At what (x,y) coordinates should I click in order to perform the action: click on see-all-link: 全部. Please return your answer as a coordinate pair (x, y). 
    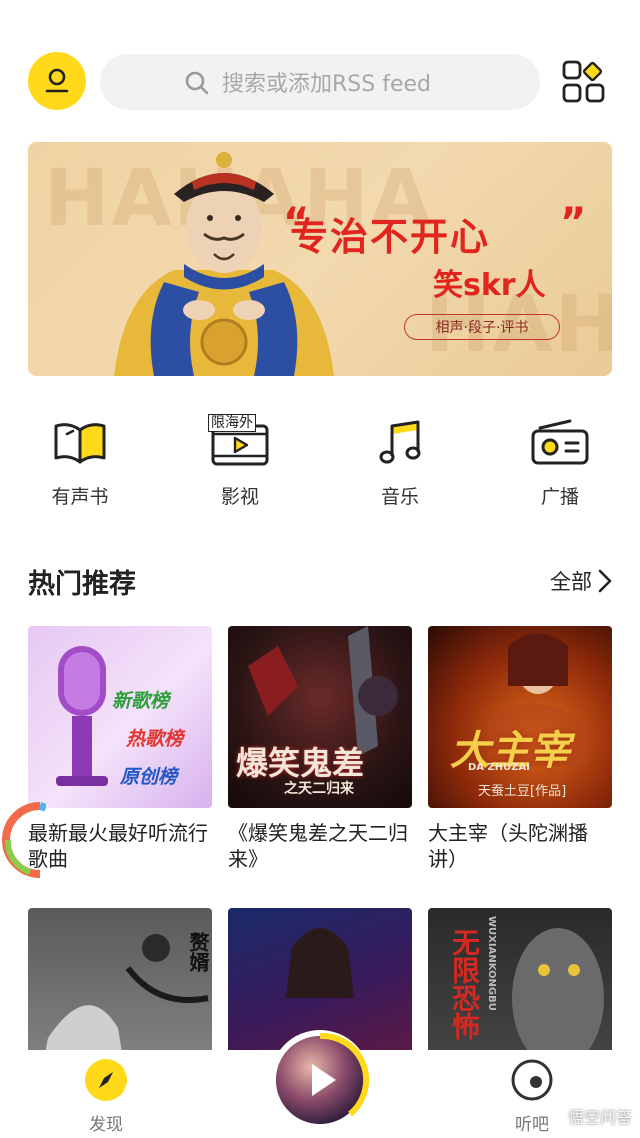
    Looking at the image, I should click on (581, 581).